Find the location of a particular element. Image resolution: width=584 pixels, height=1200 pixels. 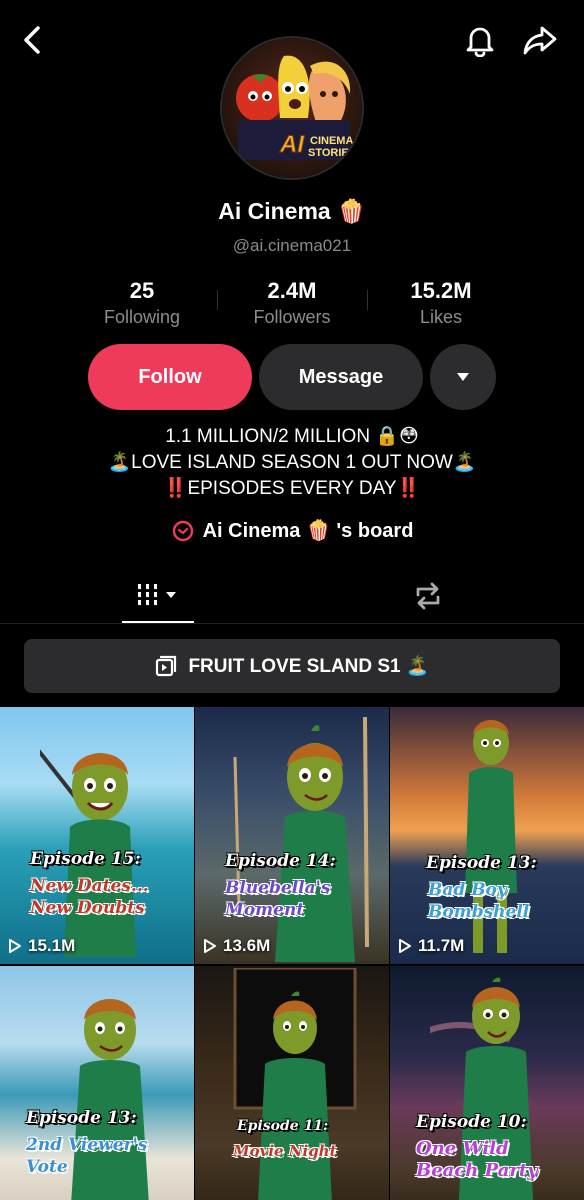

avatar-logo-stories: STORIES is located at coordinates (332, 153).